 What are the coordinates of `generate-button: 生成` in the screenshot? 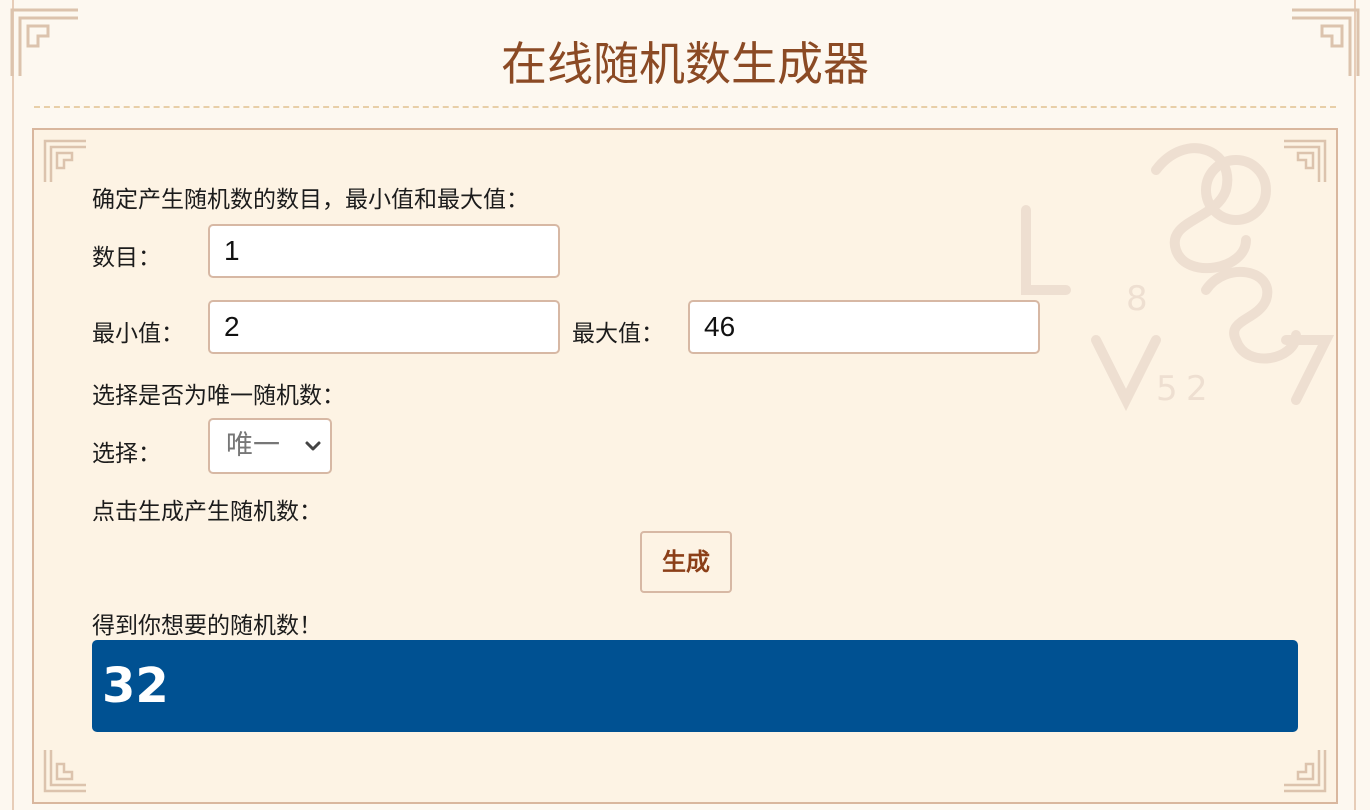 It's located at (686, 562).